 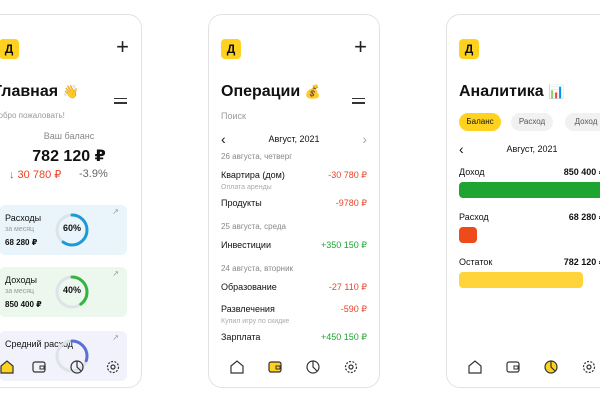 What do you see at coordinates (353, 309) in the screenshot?
I see `transaction-amount: -590 ₽` at bounding box center [353, 309].